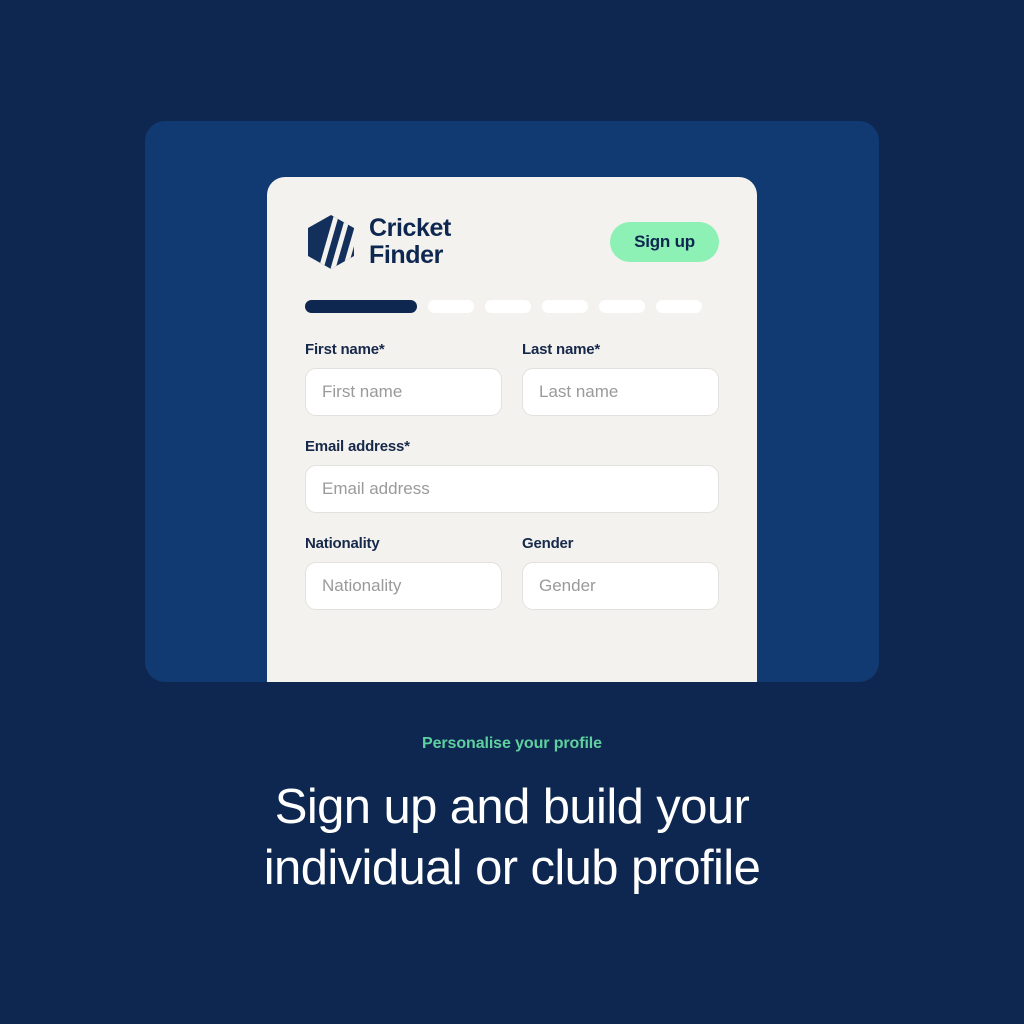 This screenshot has width=1024, height=1024. I want to click on caption-eyebrow: Personalise your profile, so click(512, 743).